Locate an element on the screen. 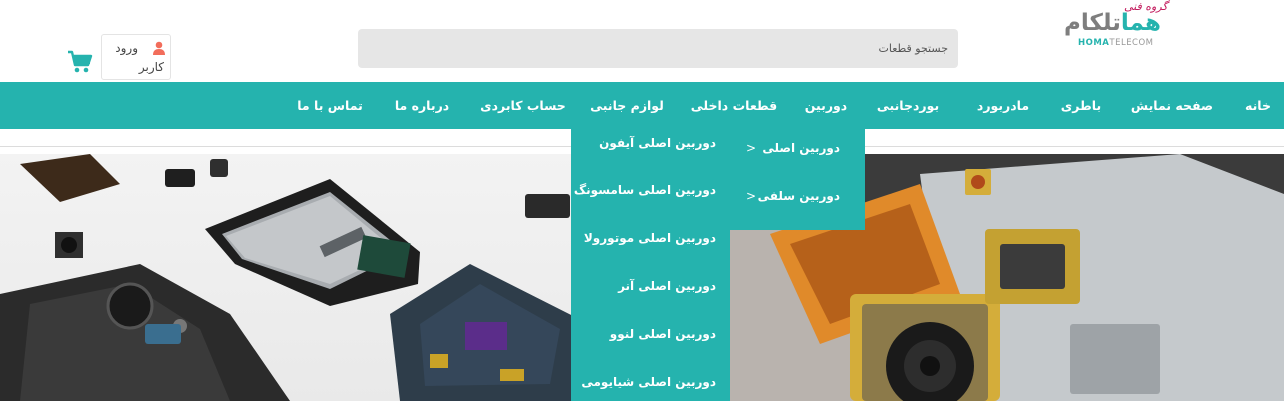 The width and height of the screenshot is (1284, 401). logo-sub-b: TELECOM is located at coordinates (1131, 43).